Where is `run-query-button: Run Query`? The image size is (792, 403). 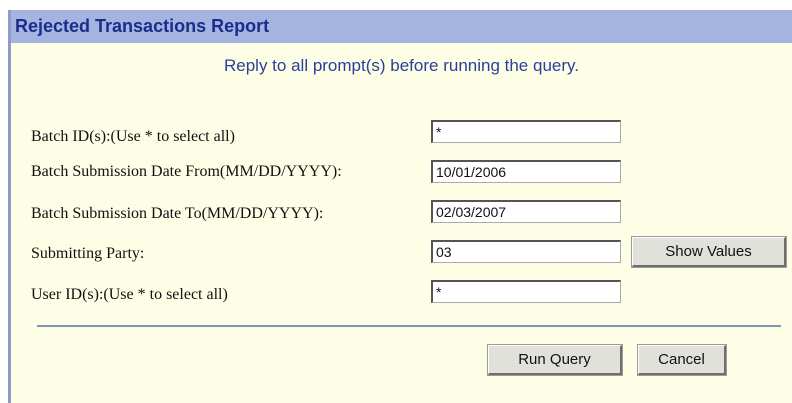 run-query-button: Run Query is located at coordinates (555, 360).